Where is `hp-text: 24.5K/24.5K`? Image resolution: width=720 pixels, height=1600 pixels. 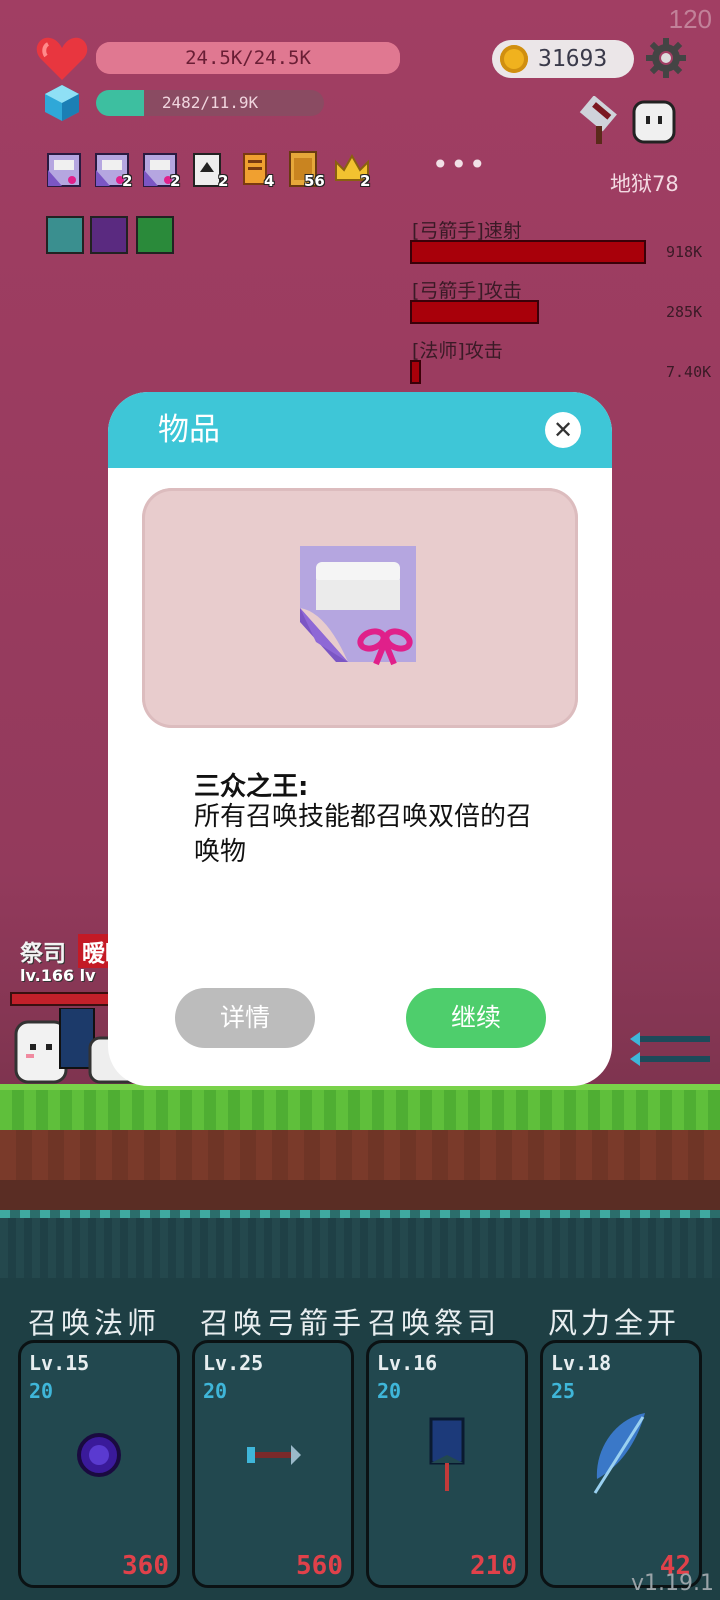 hp-text: 24.5K/24.5K is located at coordinates (248, 58).